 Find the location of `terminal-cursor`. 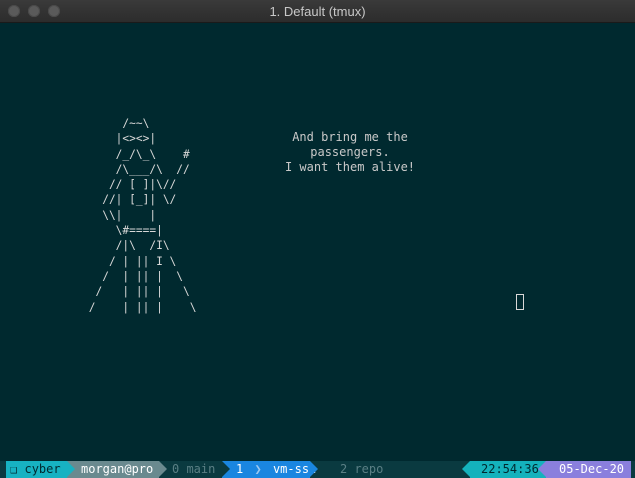

terminal-cursor is located at coordinates (520, 302).